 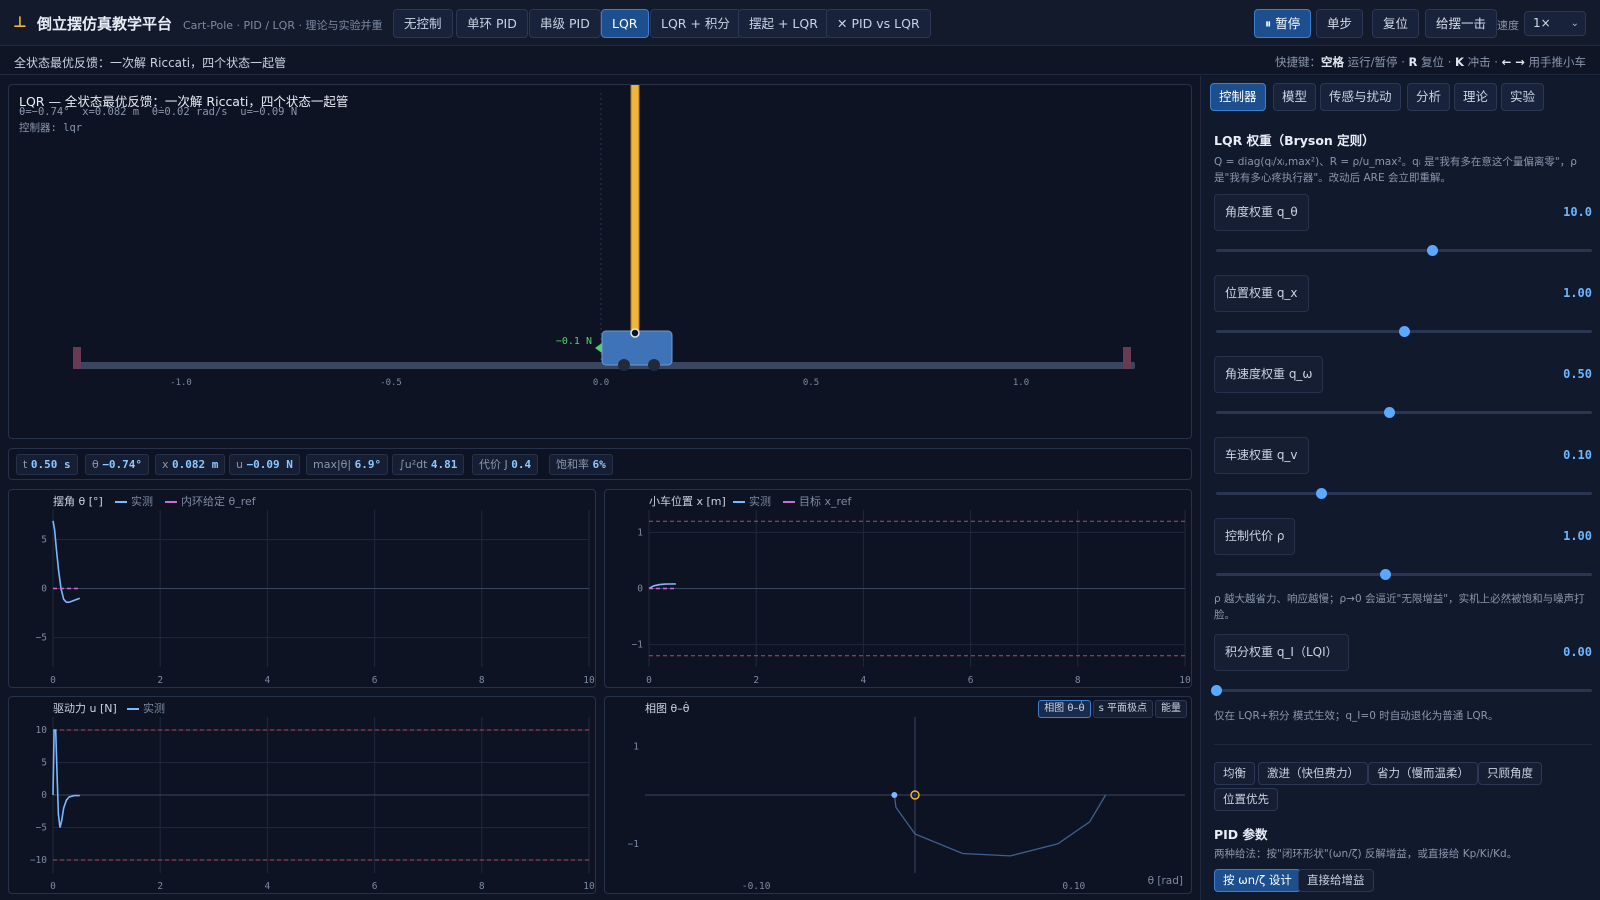 What do you see at coordinates (41, 638) in the screenshot?
I see `y-tick-label: −5` at bounding box center [41, 638].